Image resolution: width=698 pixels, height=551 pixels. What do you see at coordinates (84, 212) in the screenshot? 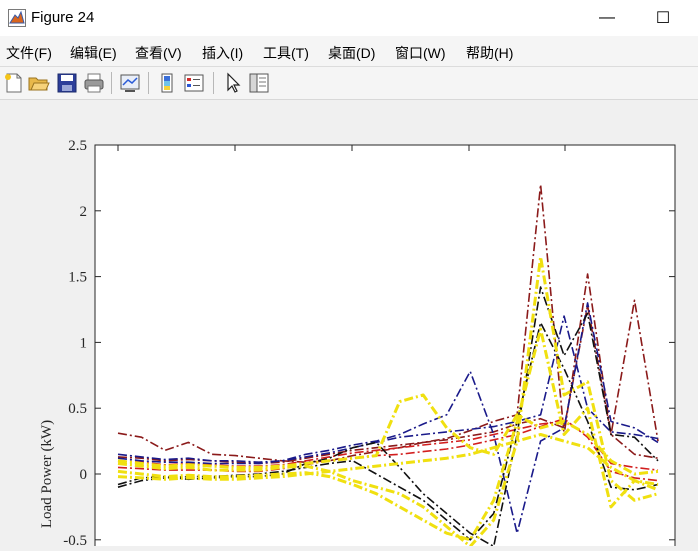
I see `y-tick-label: 2` at bounding box center [84, 212].